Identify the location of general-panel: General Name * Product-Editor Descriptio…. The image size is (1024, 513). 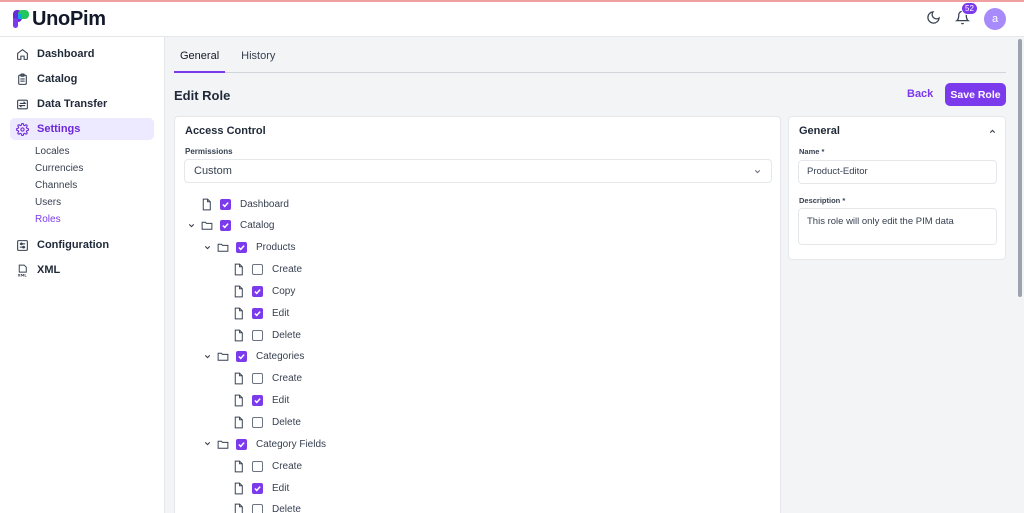
(897, 188).